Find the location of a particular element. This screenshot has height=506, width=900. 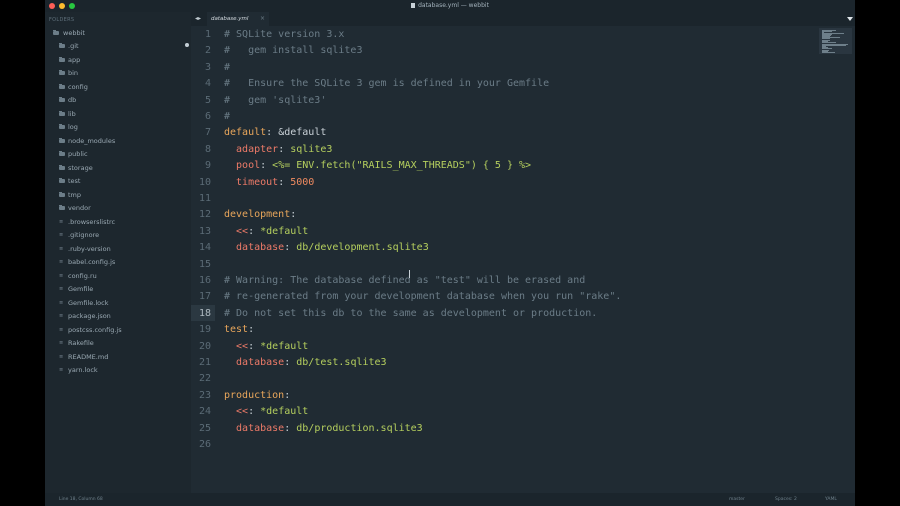

code-text: default: &default is located at coordinates (275, 133).